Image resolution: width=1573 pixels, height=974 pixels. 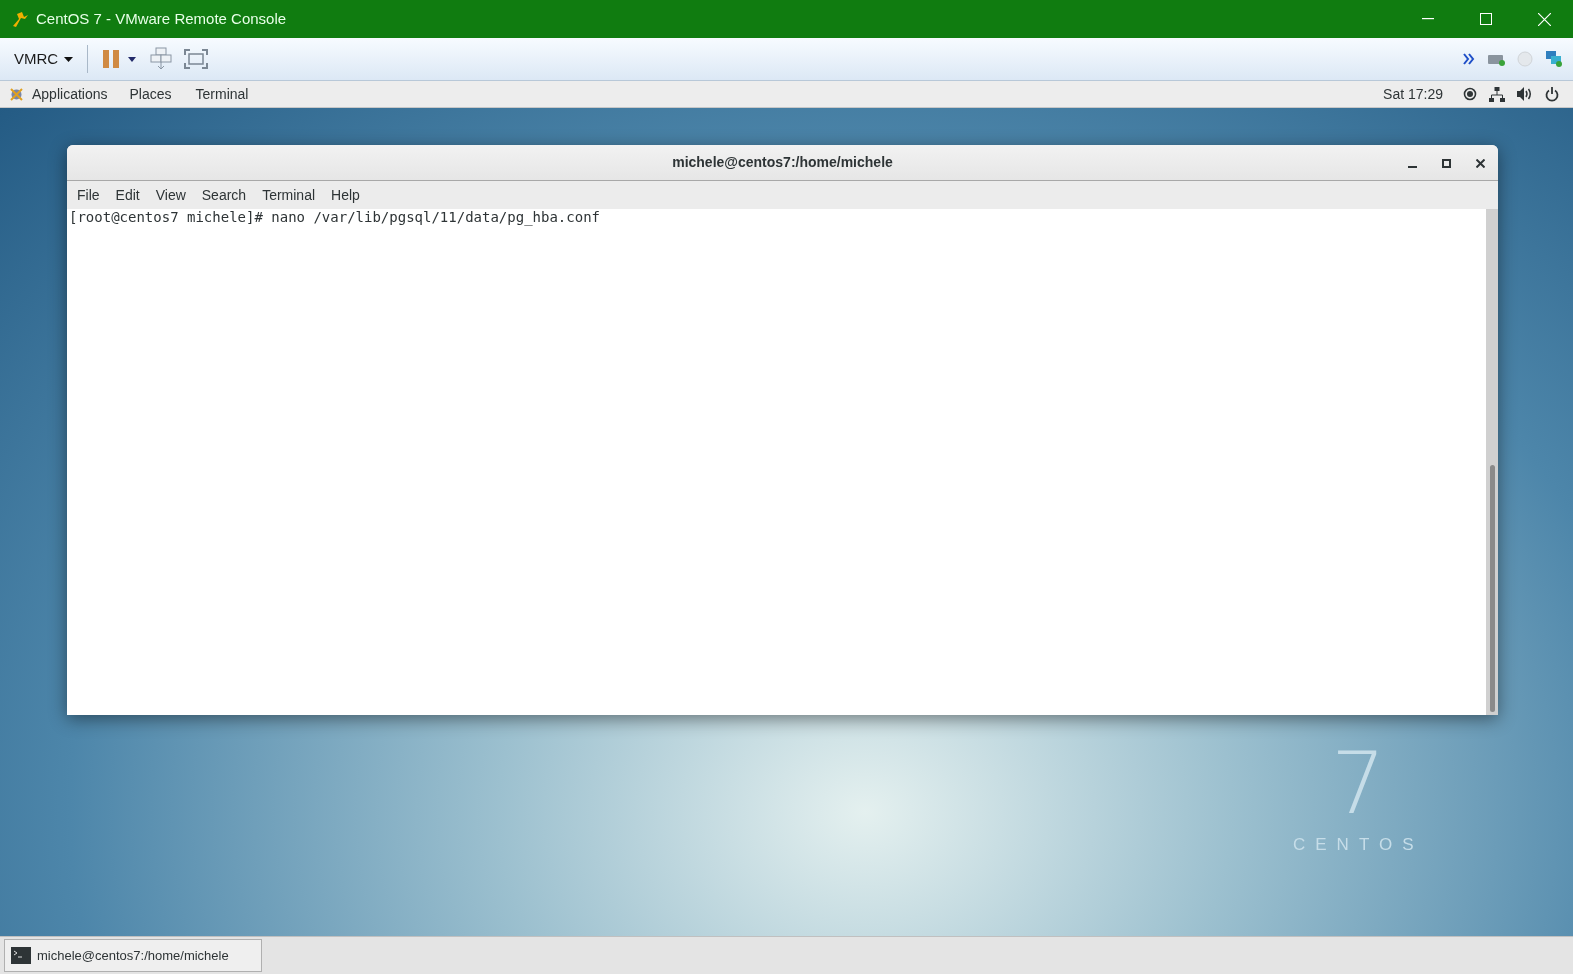 I want to click on menu-item: Help, so click(x=345, y=195).